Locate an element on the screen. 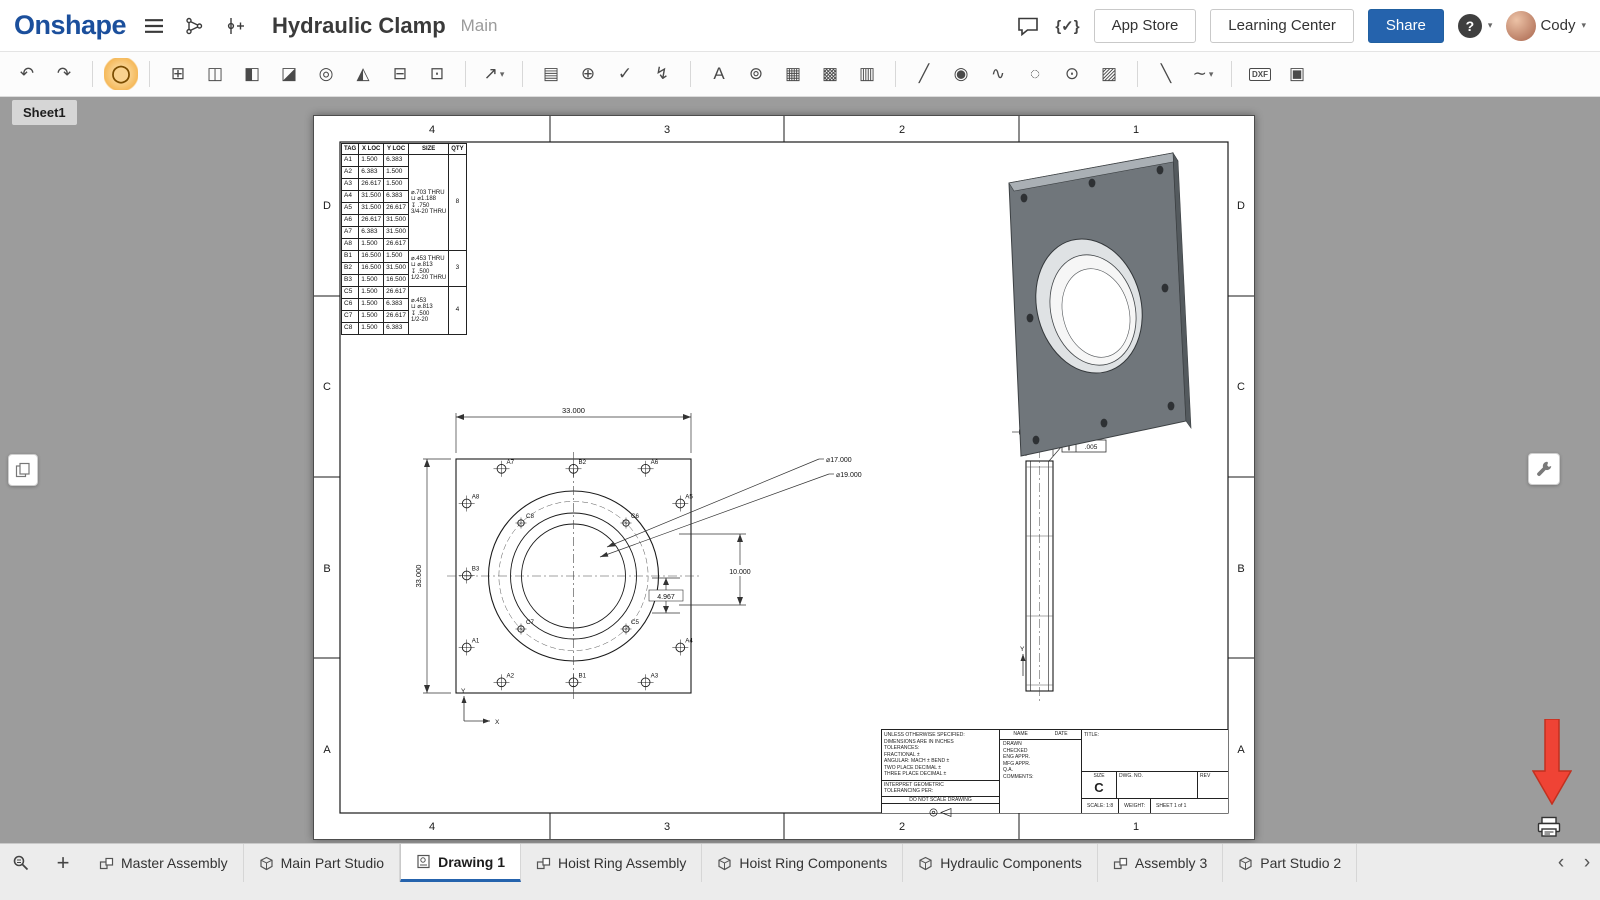  dim-cbore: ⌀19.000 is located at coordinates (849, 475).